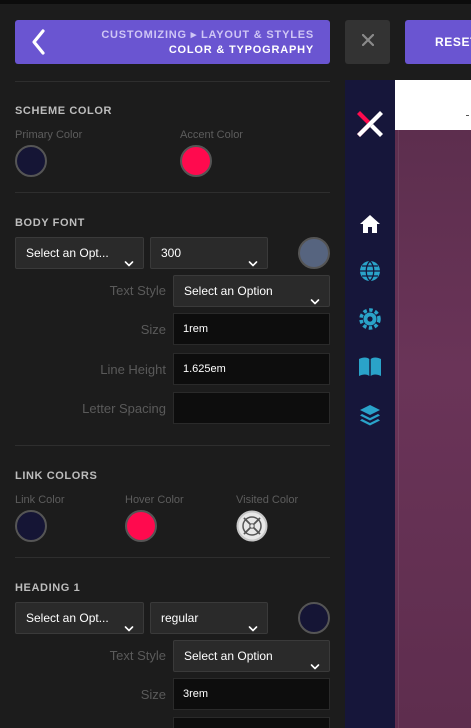 Image resolution: width=471 pixels, height=728 pixels. Describe the element at coordinates (31, 526) in the screenshot. I see `link-color-swatch` at that location.